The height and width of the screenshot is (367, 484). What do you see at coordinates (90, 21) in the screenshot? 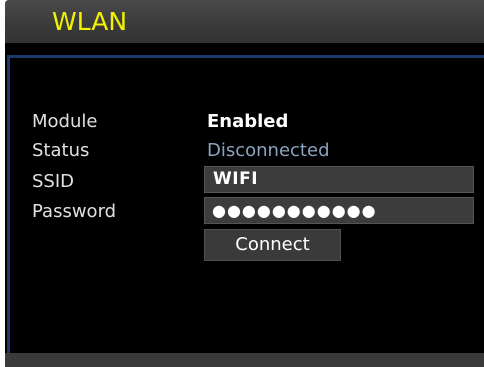
I see `page-title: WLAN` at bounding box center [90, 21].